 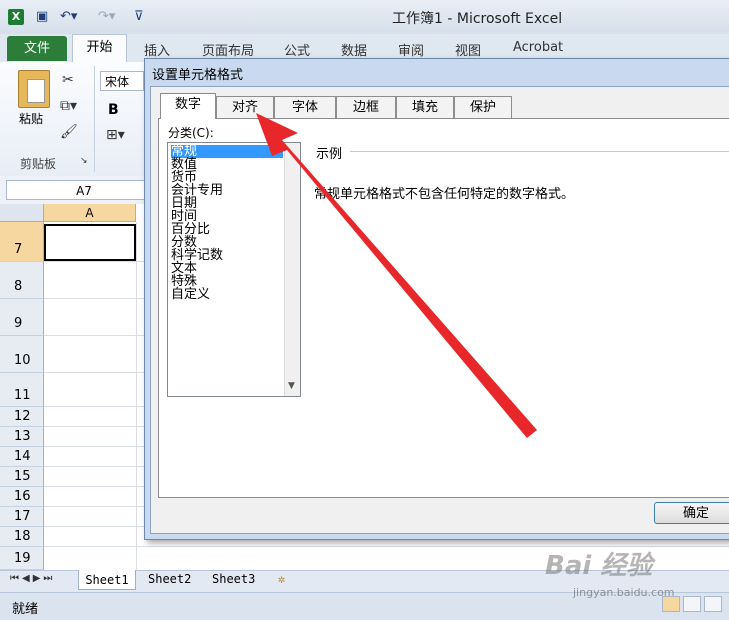 What do you see at coordinates (68, 80) in the screenshot?
I see `cut-icon: ✂` at bounding box center [68, 80].